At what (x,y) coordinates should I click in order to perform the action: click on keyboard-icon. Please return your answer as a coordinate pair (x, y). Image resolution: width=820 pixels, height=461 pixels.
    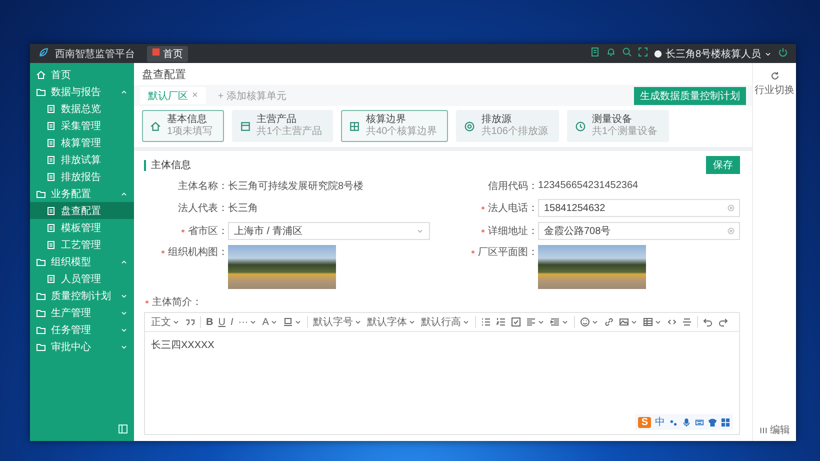
    Looking at the image, I should click on (699, 422).